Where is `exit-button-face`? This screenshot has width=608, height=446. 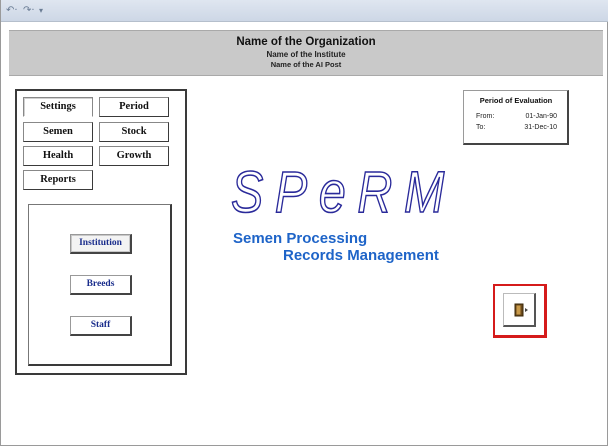
exit-button-face is located at coordinates (519, 310).